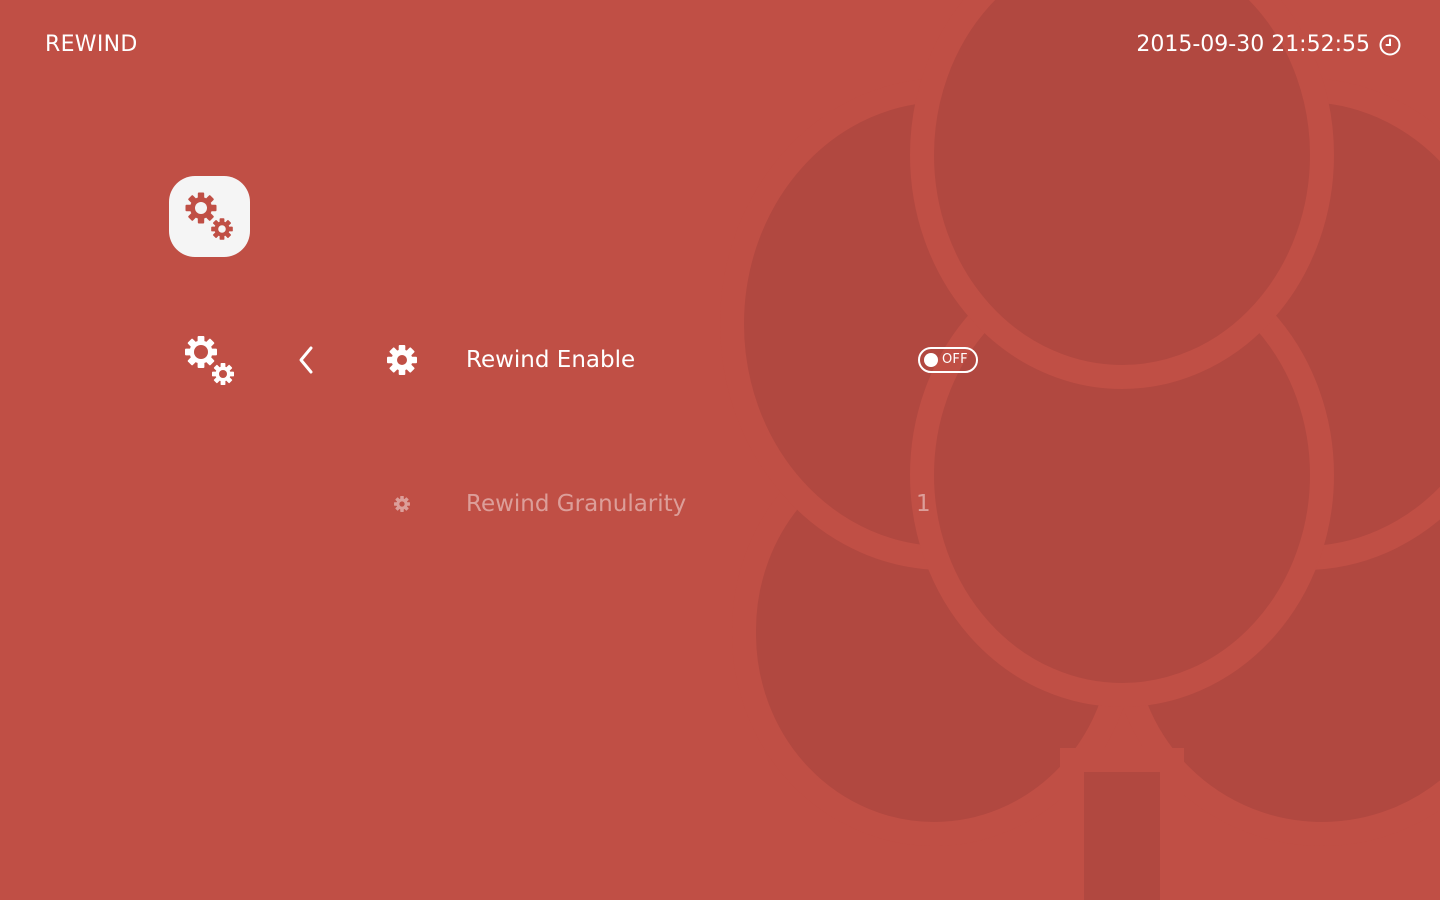 The height and width of the screenshot is (900, 1440). What do you see at coordinates (931, 360) in the screenshot?
I see `toggle-knob` at bounding box center [931, 360].